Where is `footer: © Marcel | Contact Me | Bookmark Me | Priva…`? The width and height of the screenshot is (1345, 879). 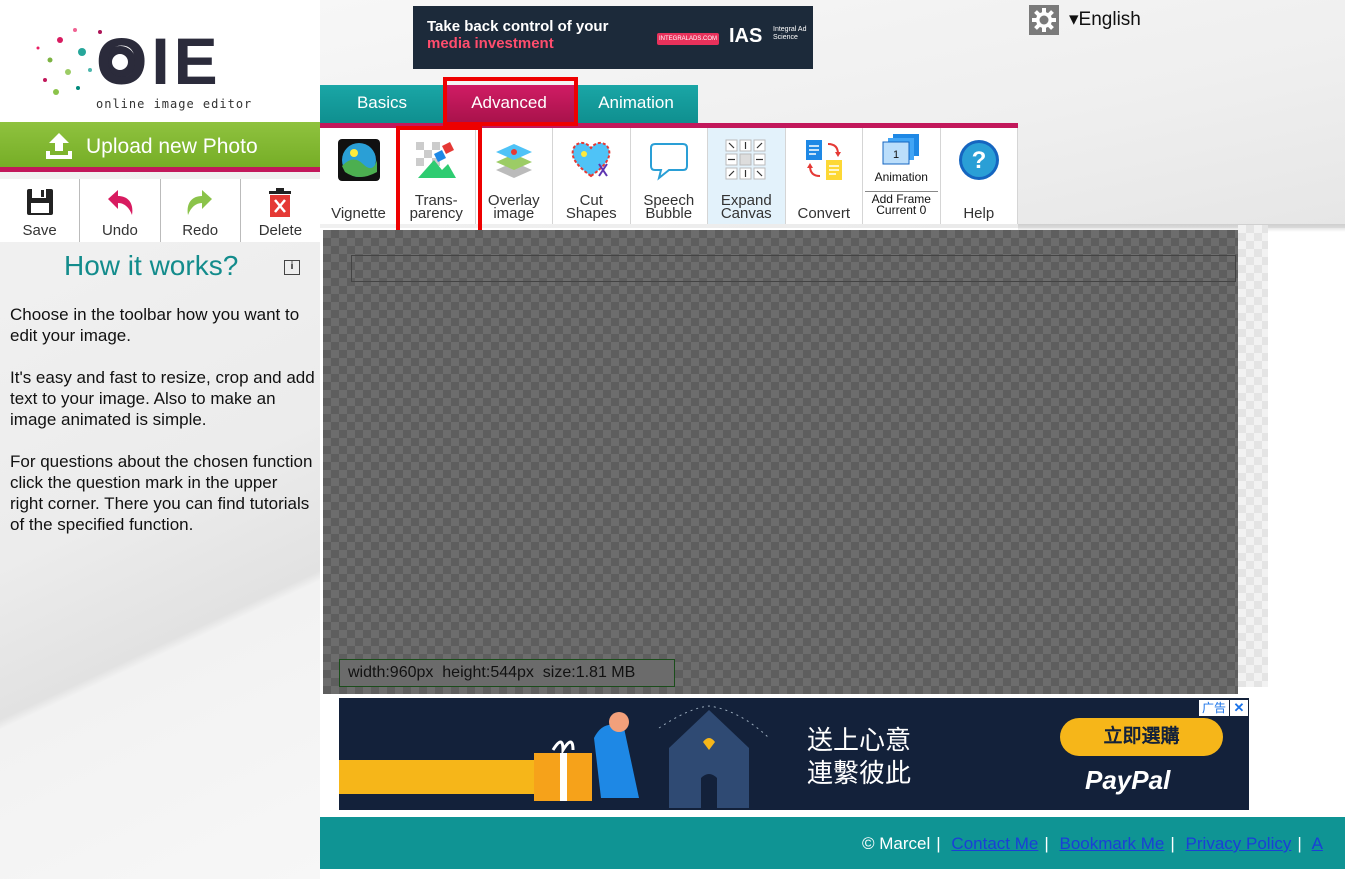 footer: © Marcel | Contact Me | Bookmark Me | Priva… is located at coordinates (832, 843).